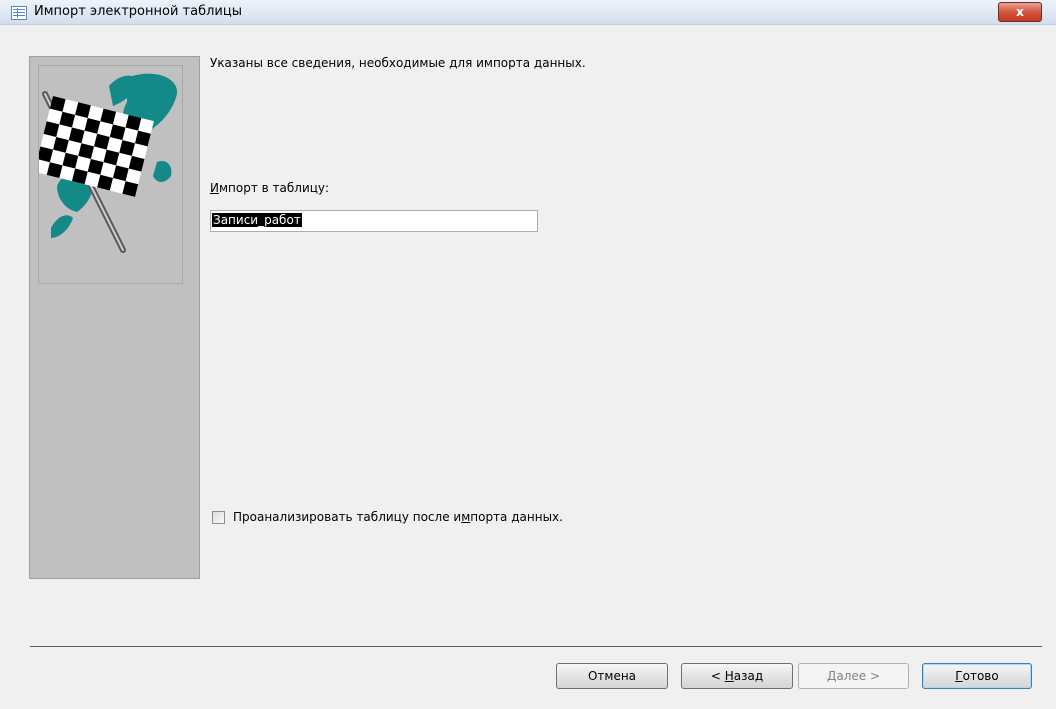  What do you see at coordinates (748, 676) in the screenshot?
I see `back-button-rest: азад` at bounding box center [748, 676].